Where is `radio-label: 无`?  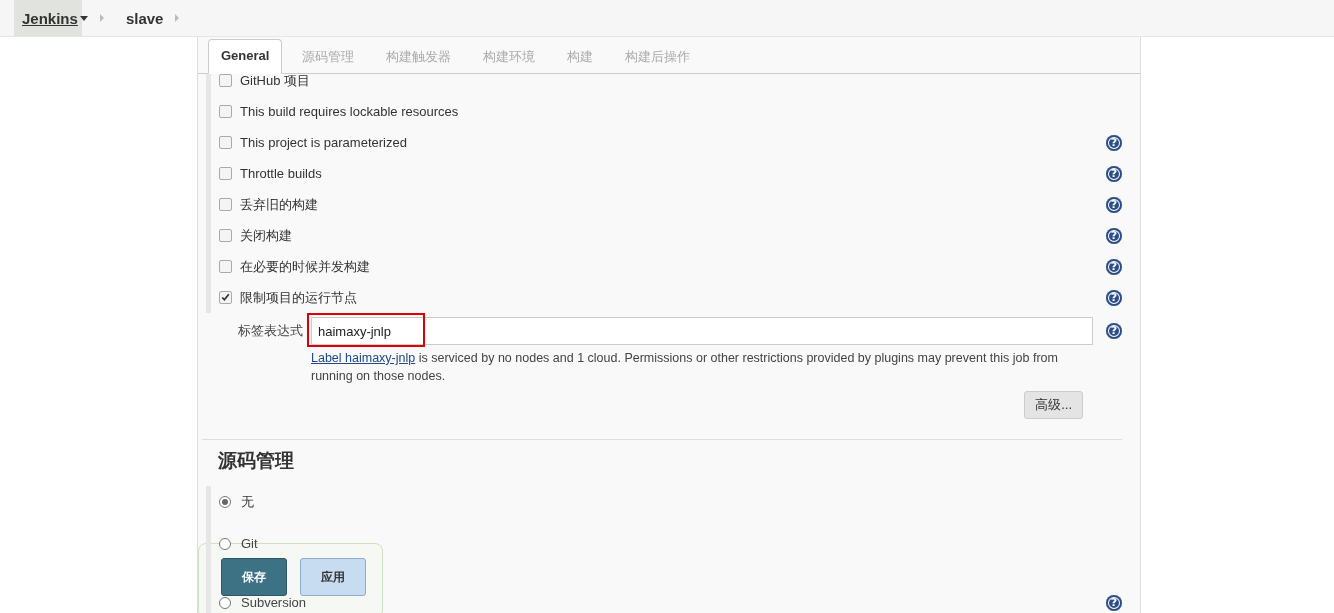 radio-label: 无 is located at coordinates (248, 501).